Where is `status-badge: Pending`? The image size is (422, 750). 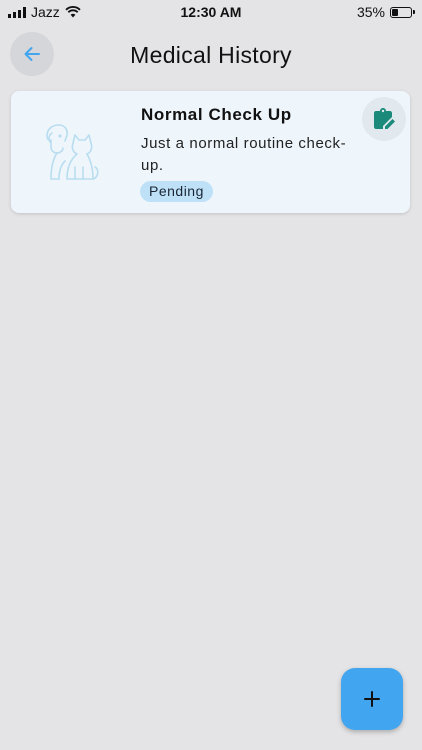 status-badge: Pending is located at coordinates (176, 191).